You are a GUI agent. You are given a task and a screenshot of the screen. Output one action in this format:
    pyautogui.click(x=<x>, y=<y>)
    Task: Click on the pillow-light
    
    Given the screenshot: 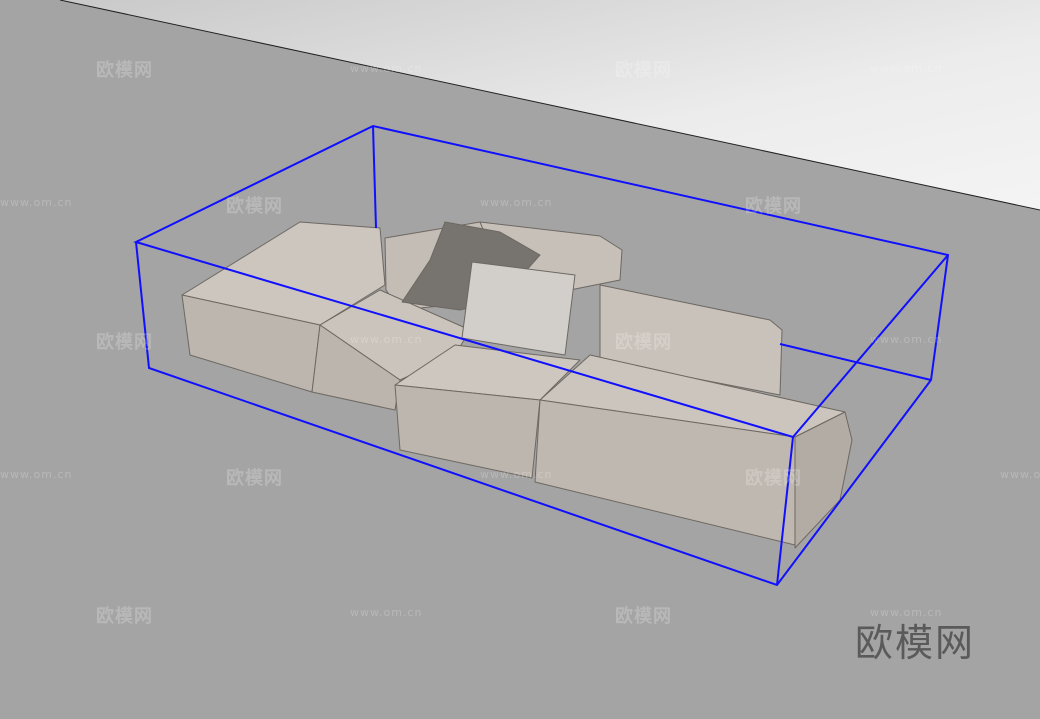 What is the action you would take?
    pyautogui.click(x=518, y=308)
    